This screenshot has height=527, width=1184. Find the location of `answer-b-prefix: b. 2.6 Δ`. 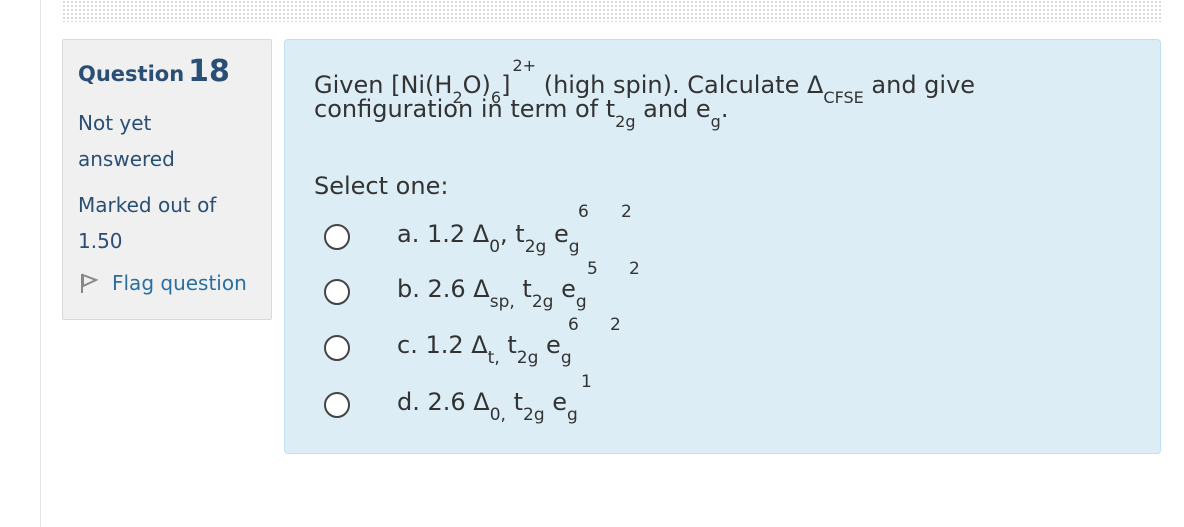

answer-b-prefix: b. 2.6 Δ is located at coordinates (443, 289).